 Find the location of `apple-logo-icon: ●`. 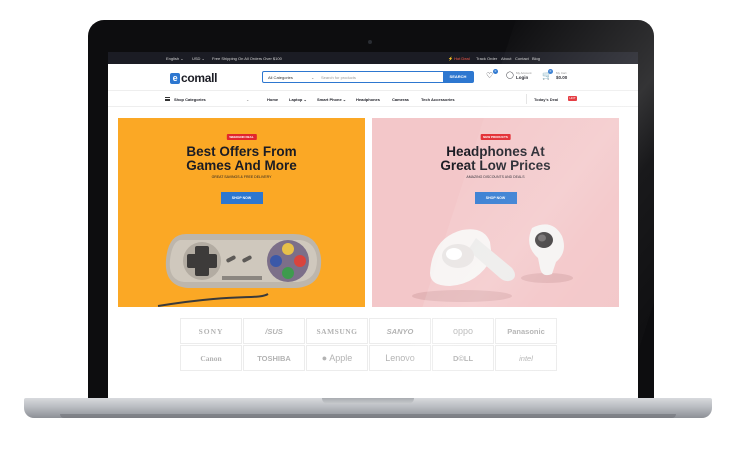

apple-logo-icon: ● is located at coordinates (324, 358).